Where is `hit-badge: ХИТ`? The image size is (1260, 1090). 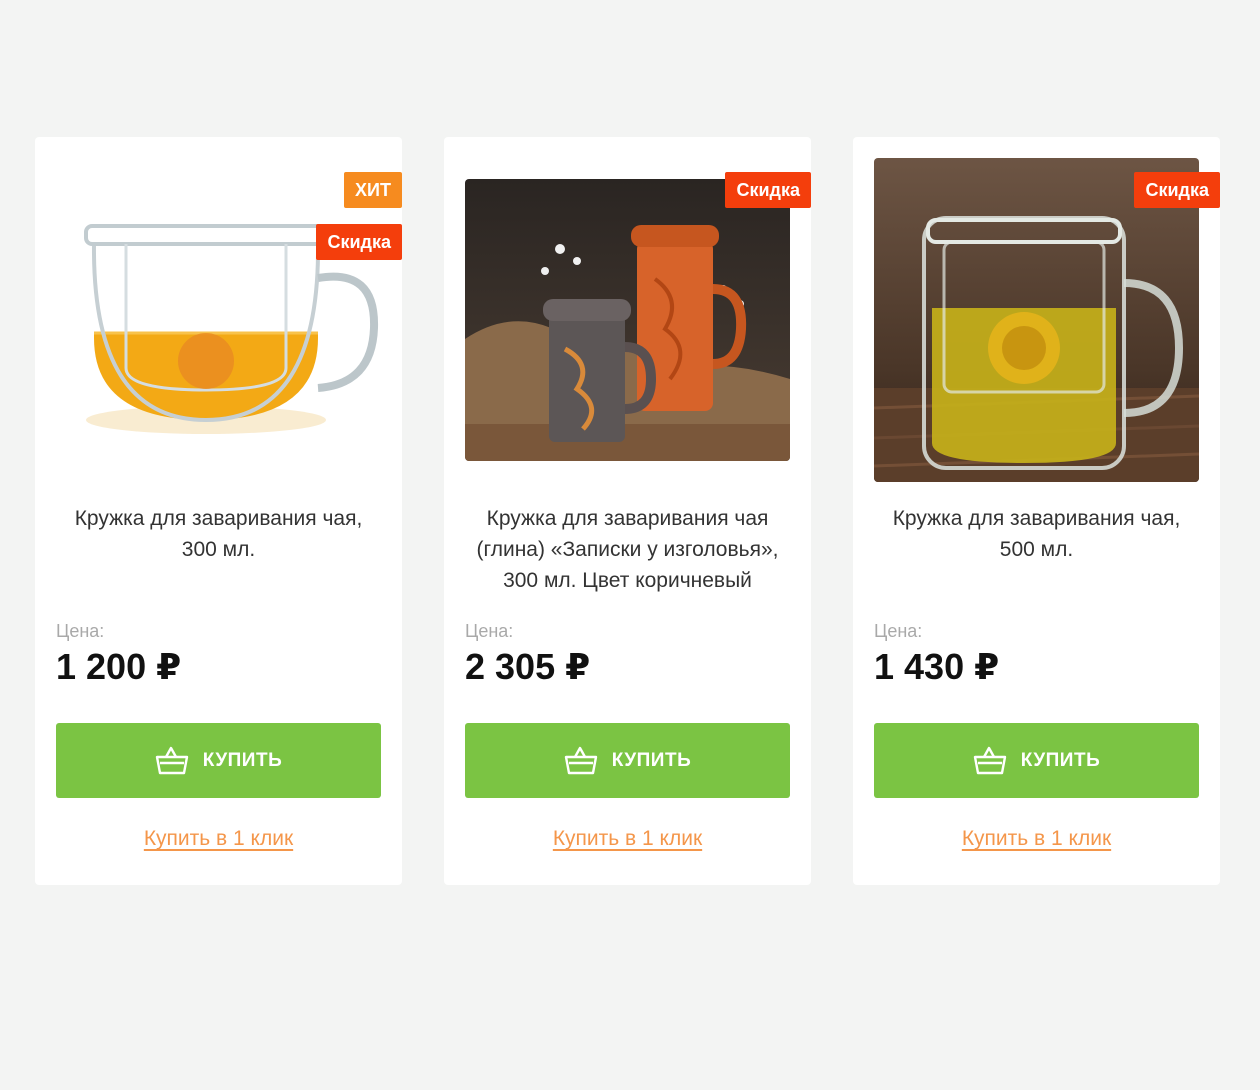
hit-badge: ХИТ is located at coordinates (373, 190).